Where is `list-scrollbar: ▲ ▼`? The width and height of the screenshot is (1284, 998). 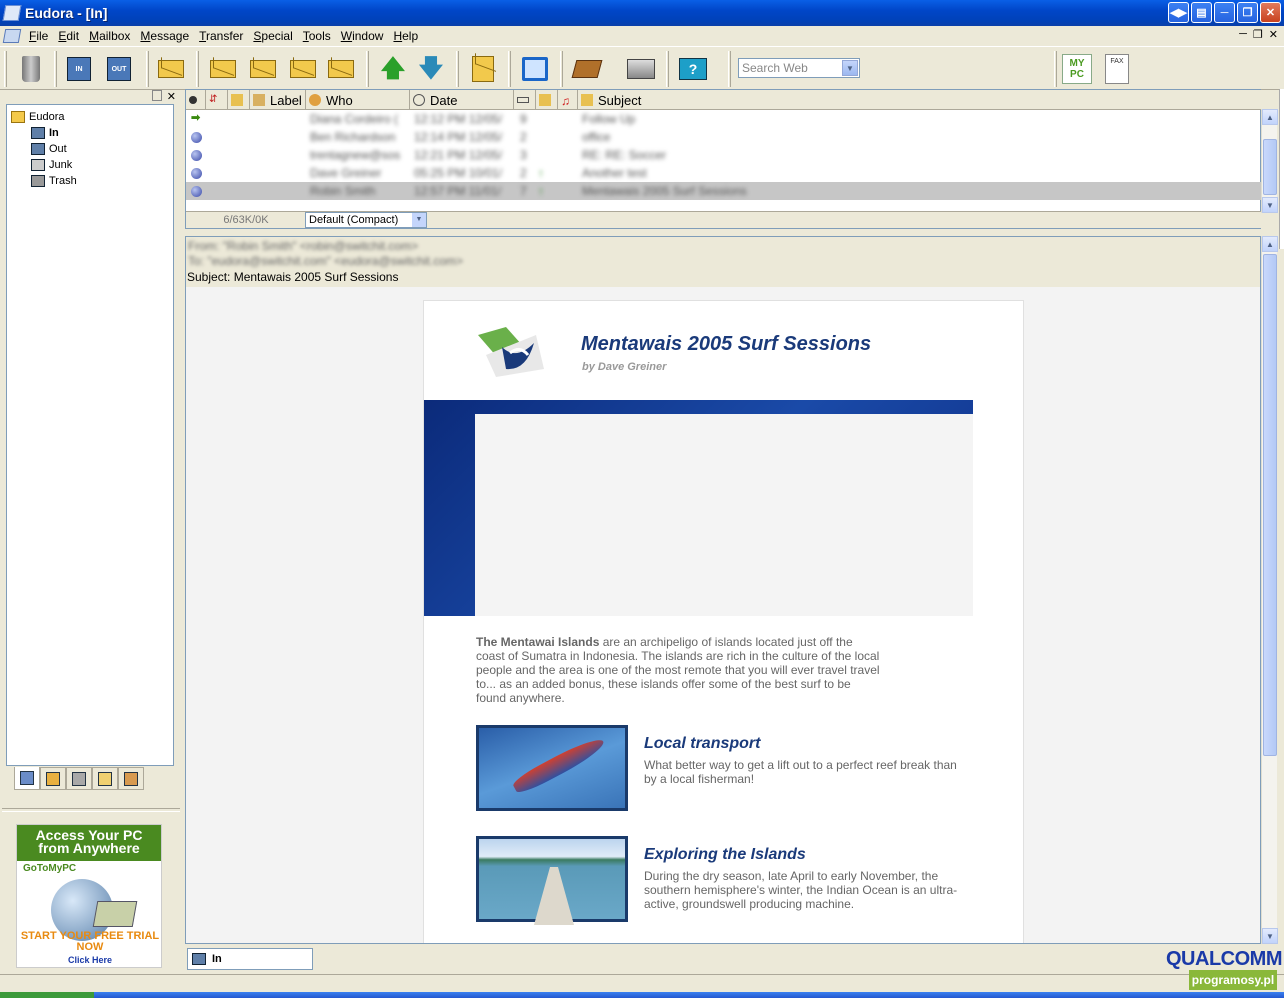
list-scrollbar: ▲ ▼ is located at coordinates (1269, 161).